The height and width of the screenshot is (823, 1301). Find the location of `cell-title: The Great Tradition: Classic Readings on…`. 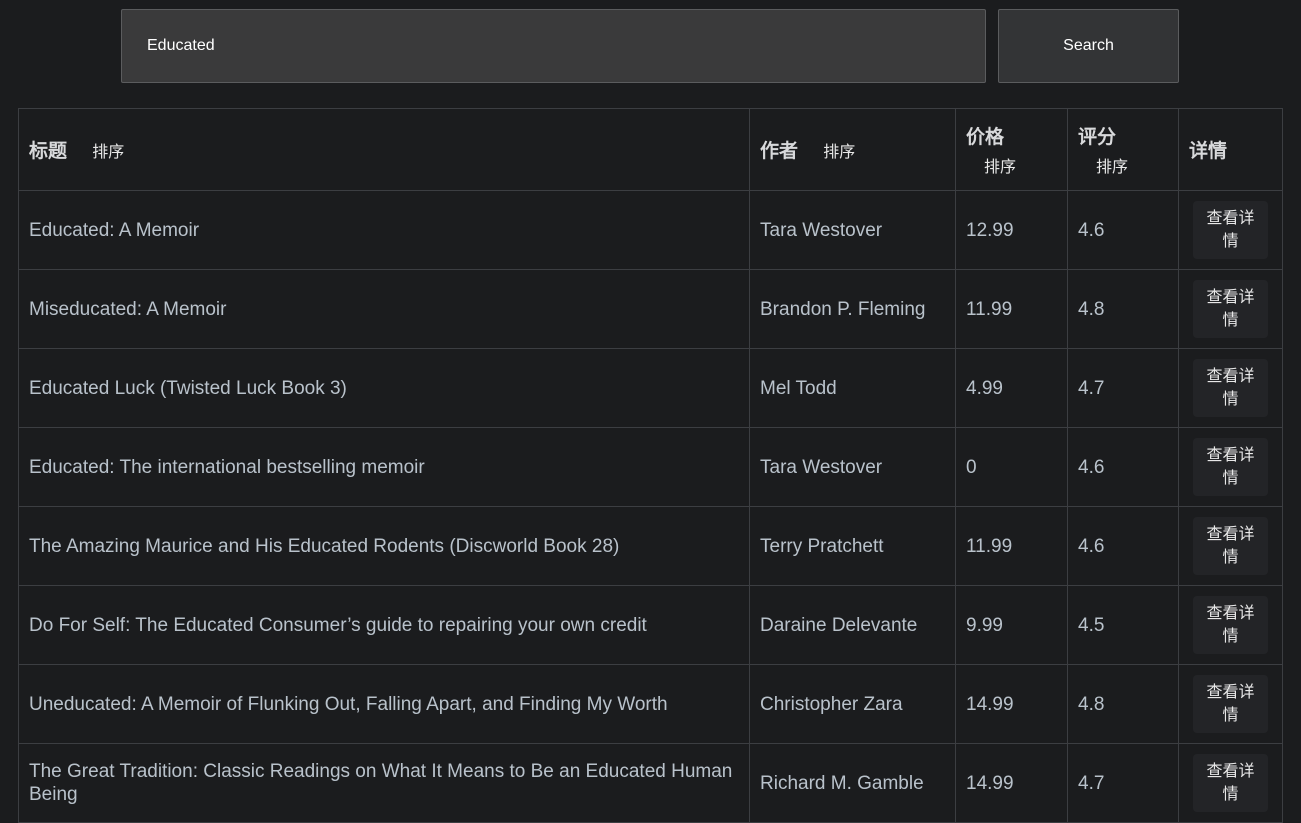

cell-title: The Great Tradition: Classic Readings on… is located at coordinates (384, 783).